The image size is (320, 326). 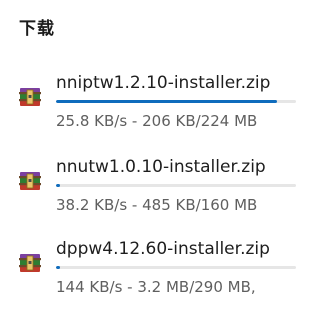 I want to click on download-filename: nnutw1.0.10-installer.zip, so click(x=161, y=167).